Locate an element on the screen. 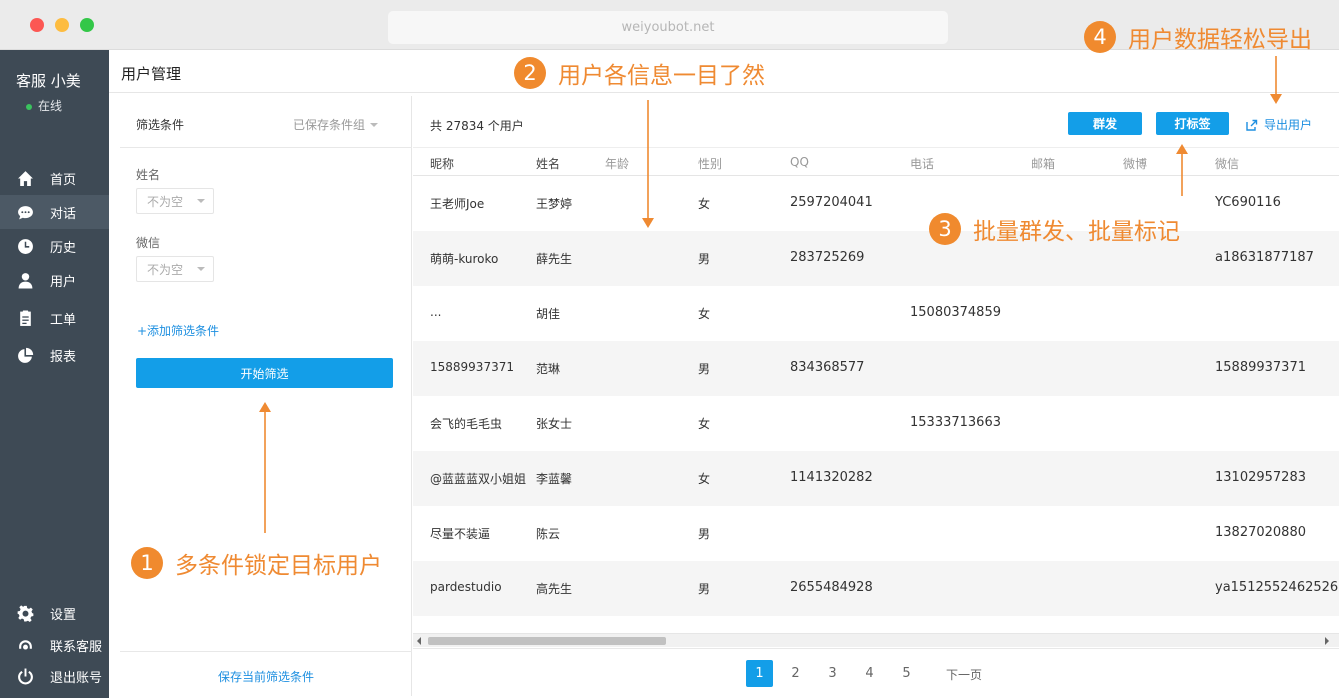 The height and width of the screenshot is (698, 1339). column-header-email: 邮箱 is located at coordinates (1043, 163).